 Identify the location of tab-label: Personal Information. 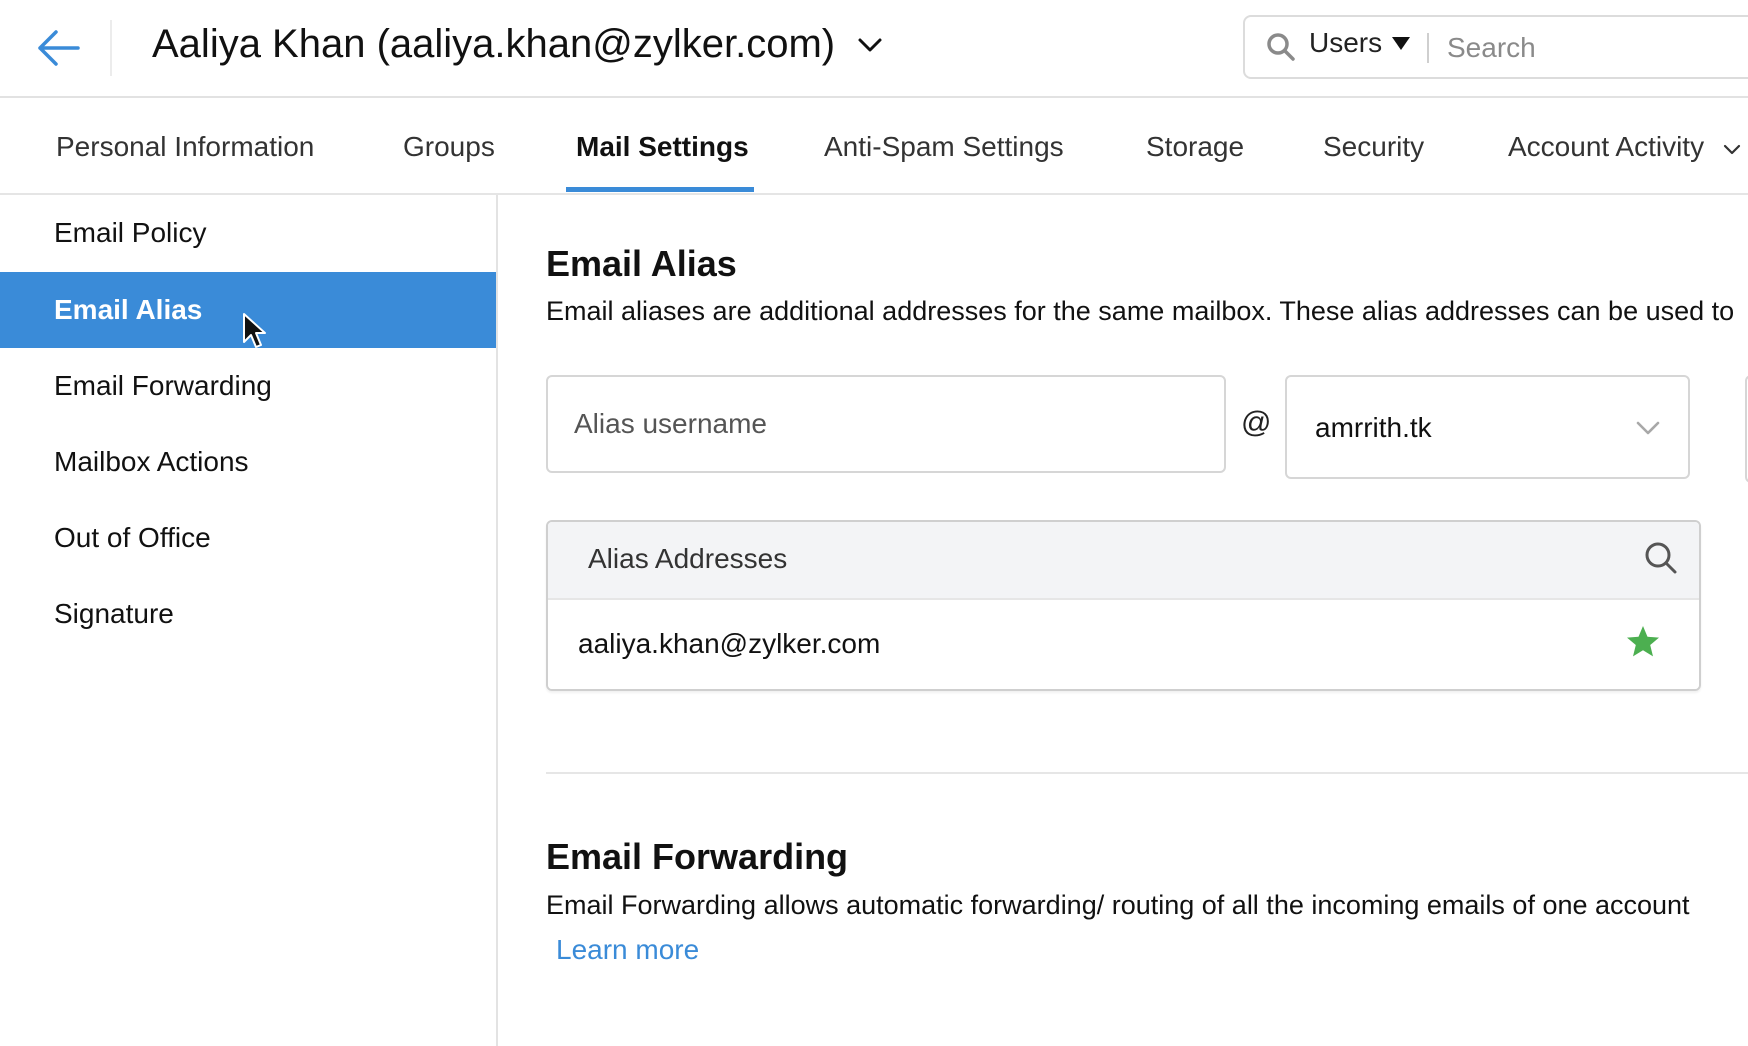
(185, 146).